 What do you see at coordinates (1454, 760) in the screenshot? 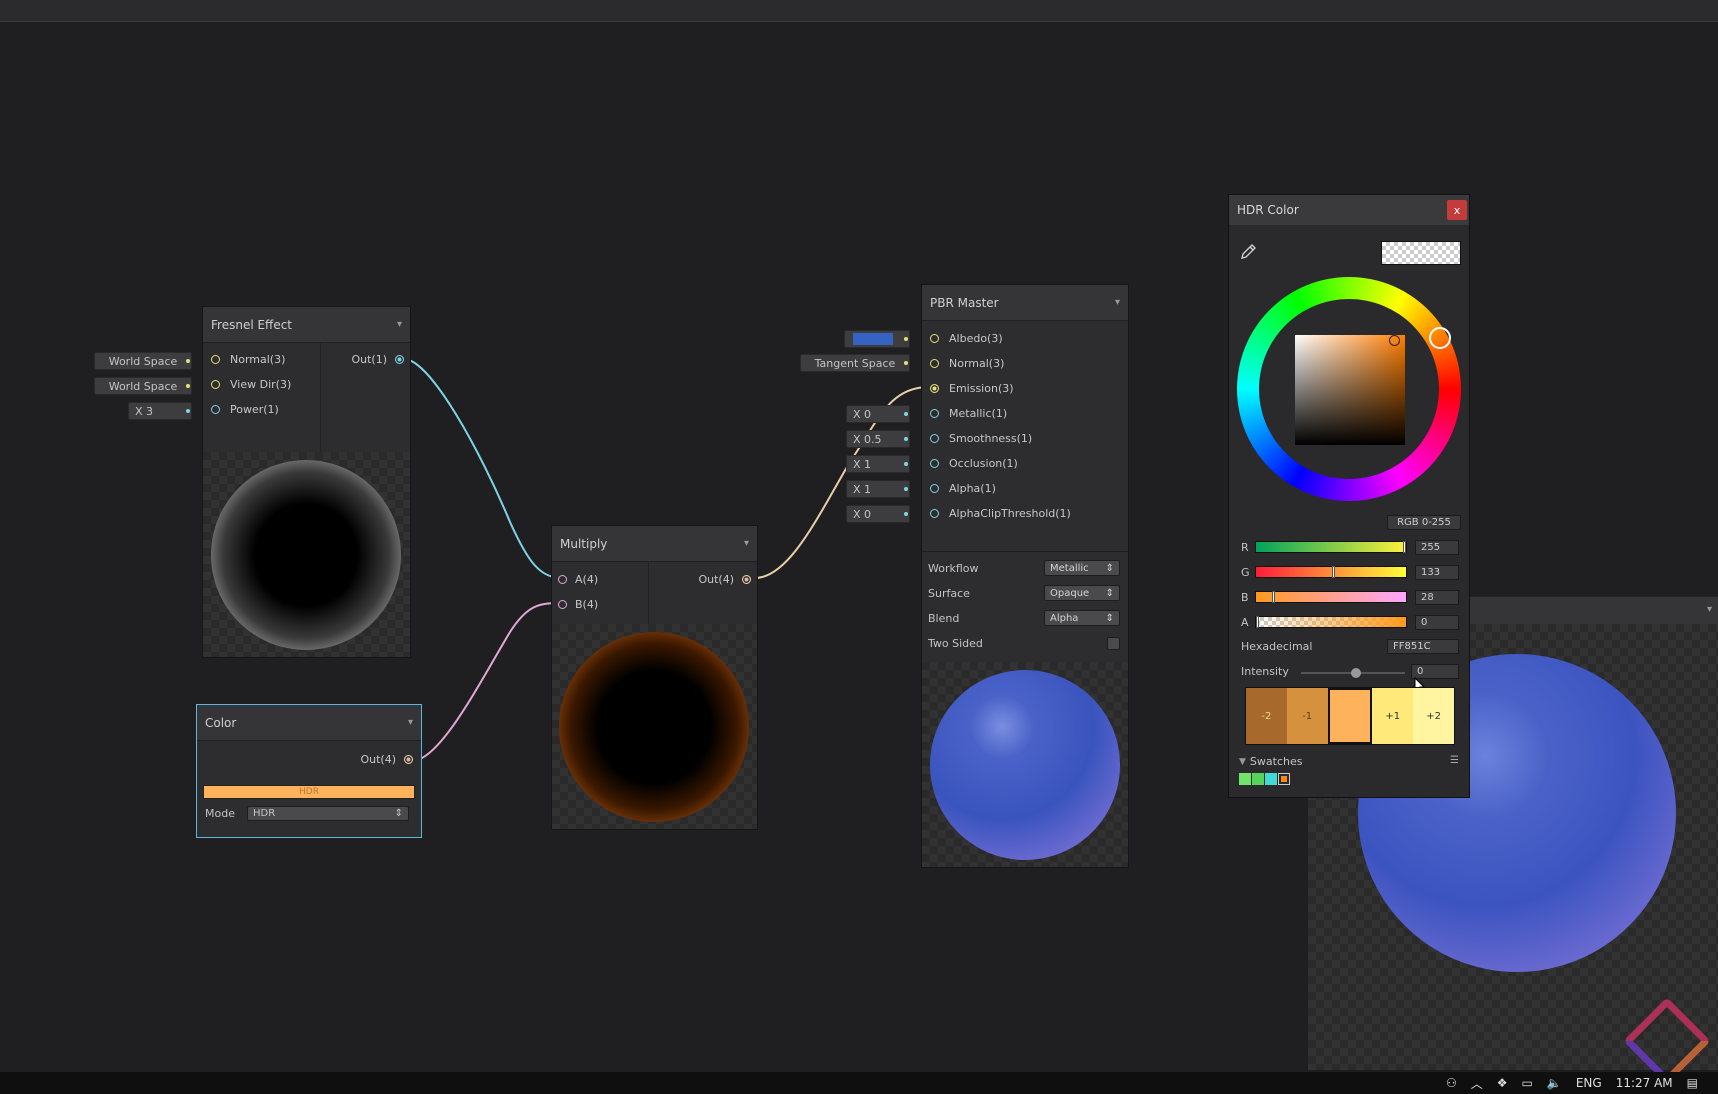
I see `menu-icon: ☰` at bounding box center [1454, 760].